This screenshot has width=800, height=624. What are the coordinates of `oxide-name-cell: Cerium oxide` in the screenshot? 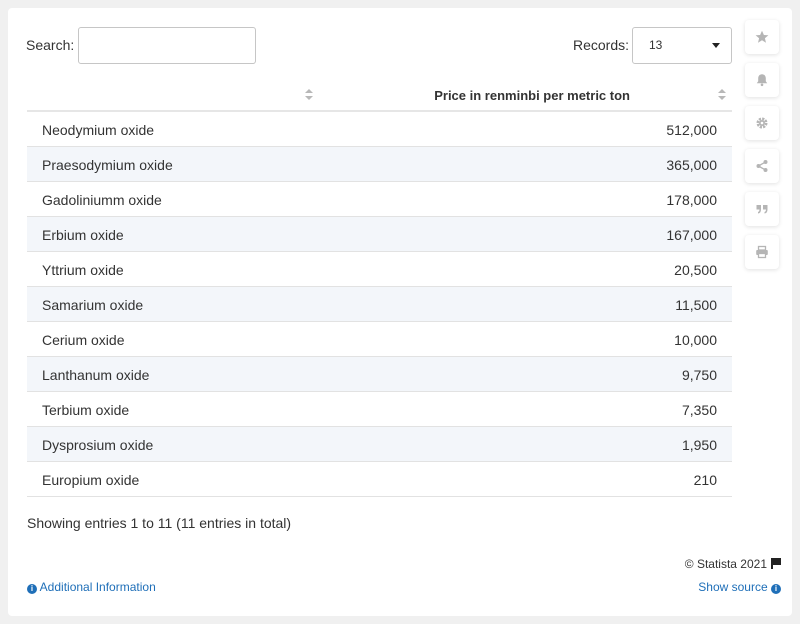 It's located at (83, 340).